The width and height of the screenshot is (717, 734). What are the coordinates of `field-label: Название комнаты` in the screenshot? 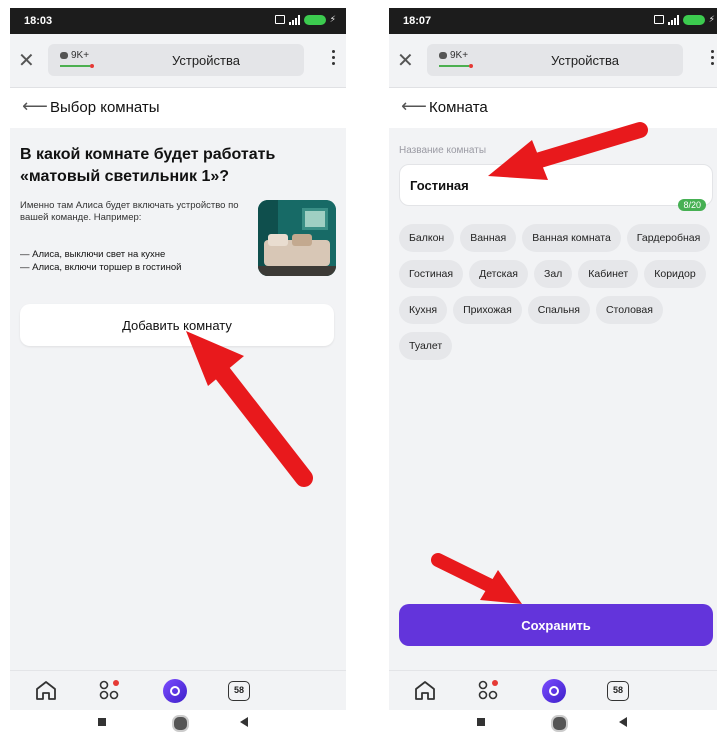 It's located at (443, 150).